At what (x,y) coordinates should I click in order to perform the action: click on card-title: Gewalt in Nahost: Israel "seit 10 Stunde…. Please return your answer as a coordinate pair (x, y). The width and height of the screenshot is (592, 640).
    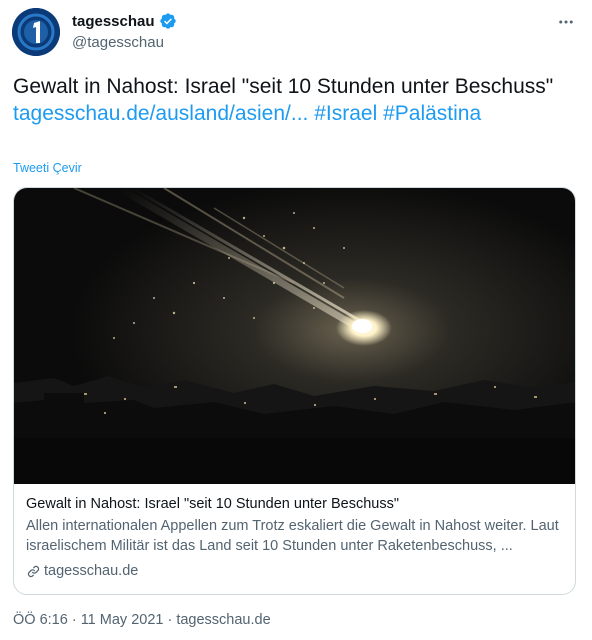
    Looking at the image, I should click on (212, 504).